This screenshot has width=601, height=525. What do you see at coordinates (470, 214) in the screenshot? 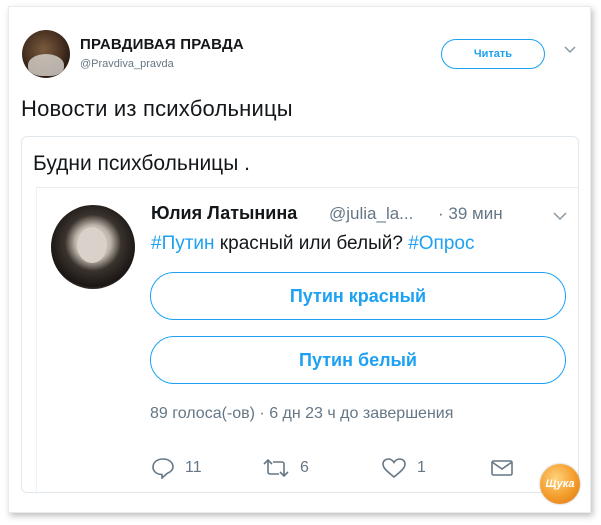
I see `tweet-timestamp: · 39 мин` at bounding box center [470, 214].